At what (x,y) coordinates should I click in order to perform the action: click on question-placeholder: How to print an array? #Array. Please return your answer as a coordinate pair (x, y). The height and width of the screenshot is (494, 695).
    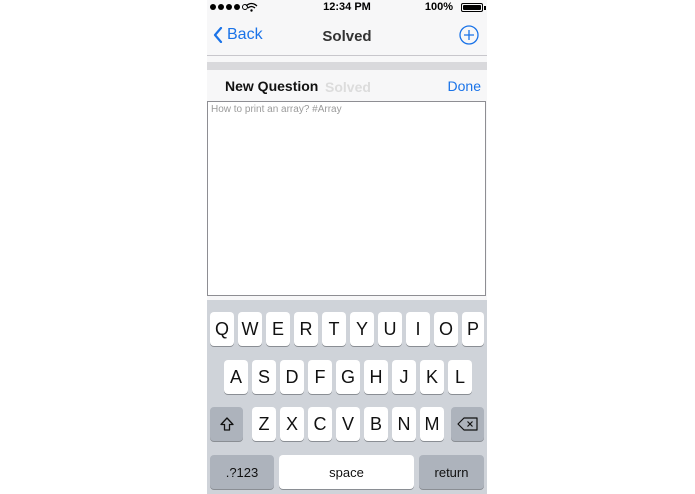
    Looking at the image, I should click on (276, 109).